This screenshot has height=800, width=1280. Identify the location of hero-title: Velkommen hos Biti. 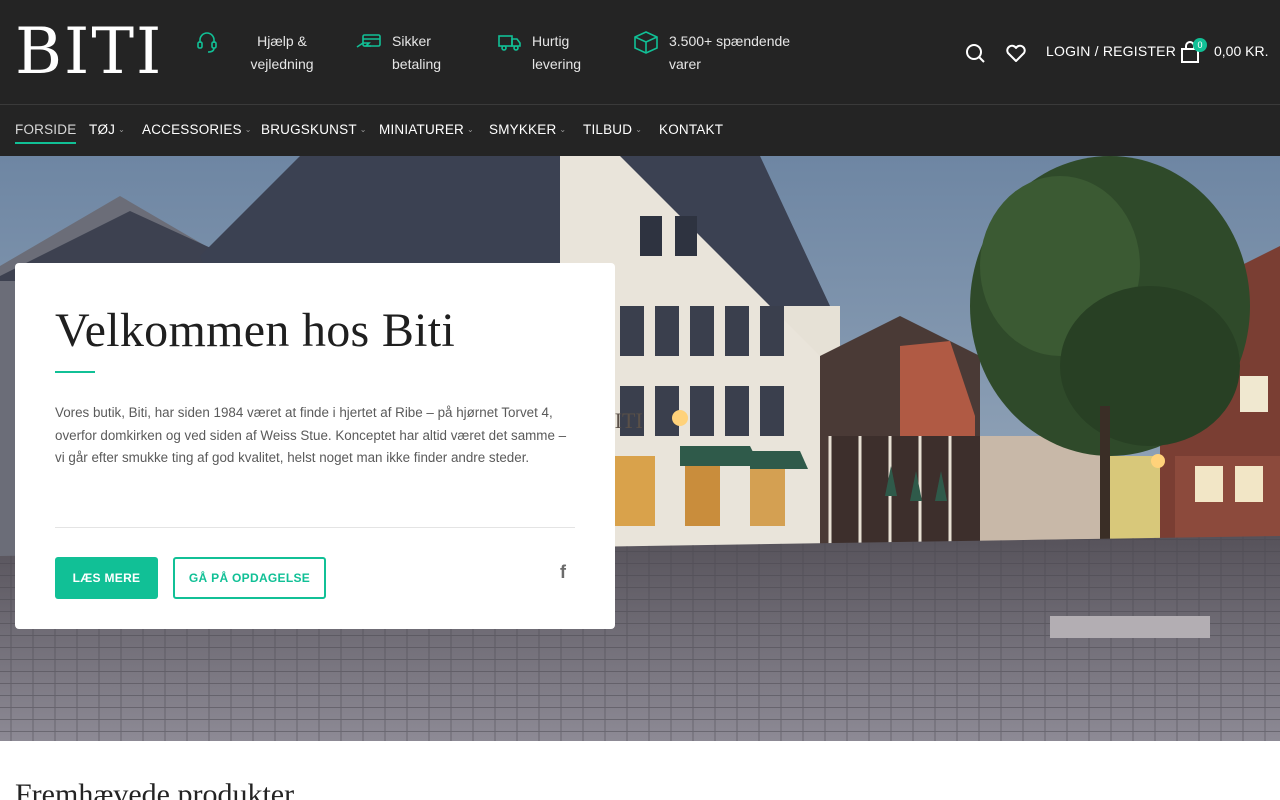
(255, 330).